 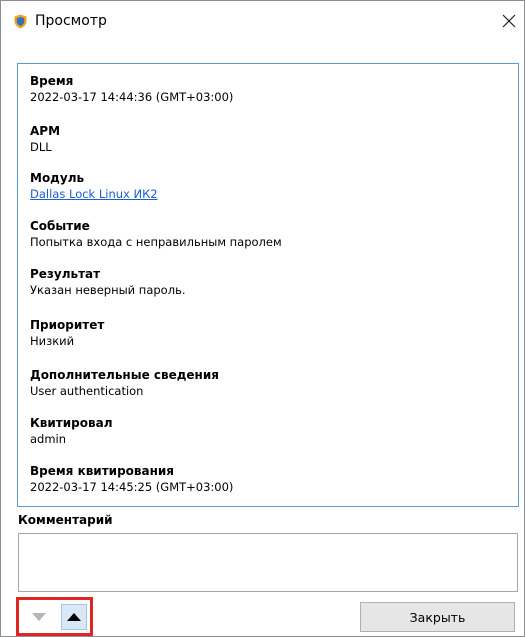 What do you see at coordinates (102, 471) in the screenshot?
I see `field-label: Время квитирования` at bounding box center [102, 471].